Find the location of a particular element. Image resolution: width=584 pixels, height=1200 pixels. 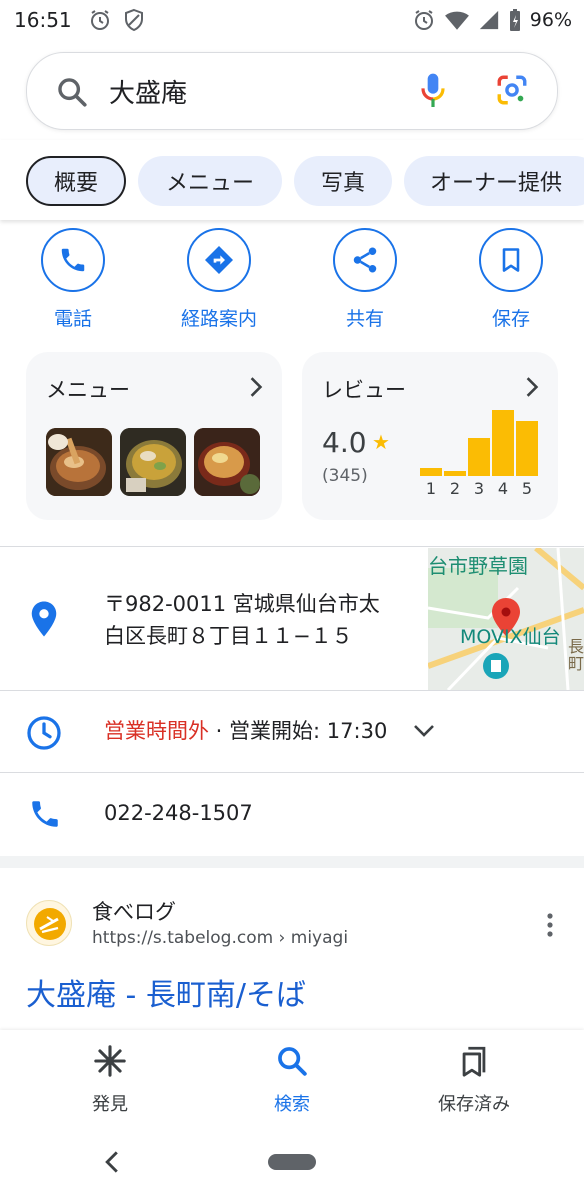

save-label: 保存 is located at coordinates (510, 319).